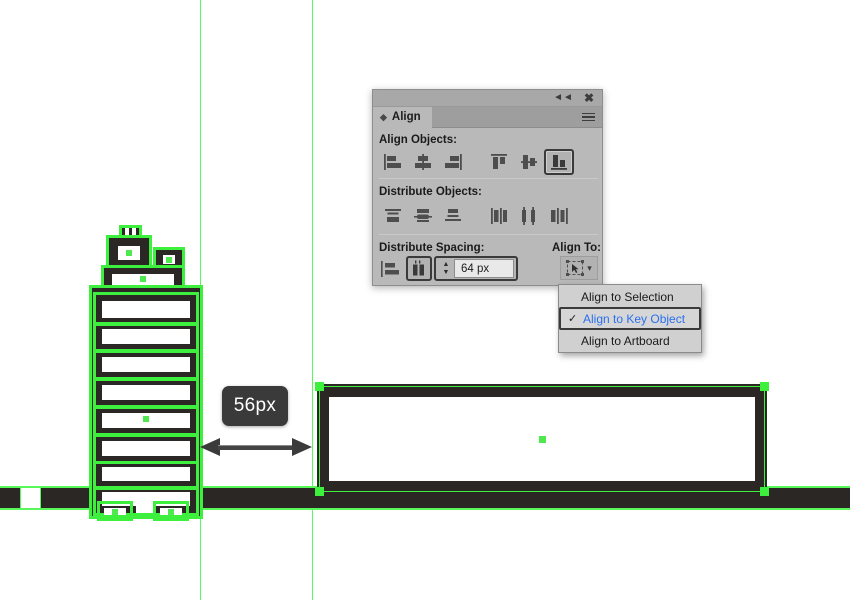  Describe the element at coordinates (393, 216) in the screenshot. I see `vertical-distribute-top-button` at that location.